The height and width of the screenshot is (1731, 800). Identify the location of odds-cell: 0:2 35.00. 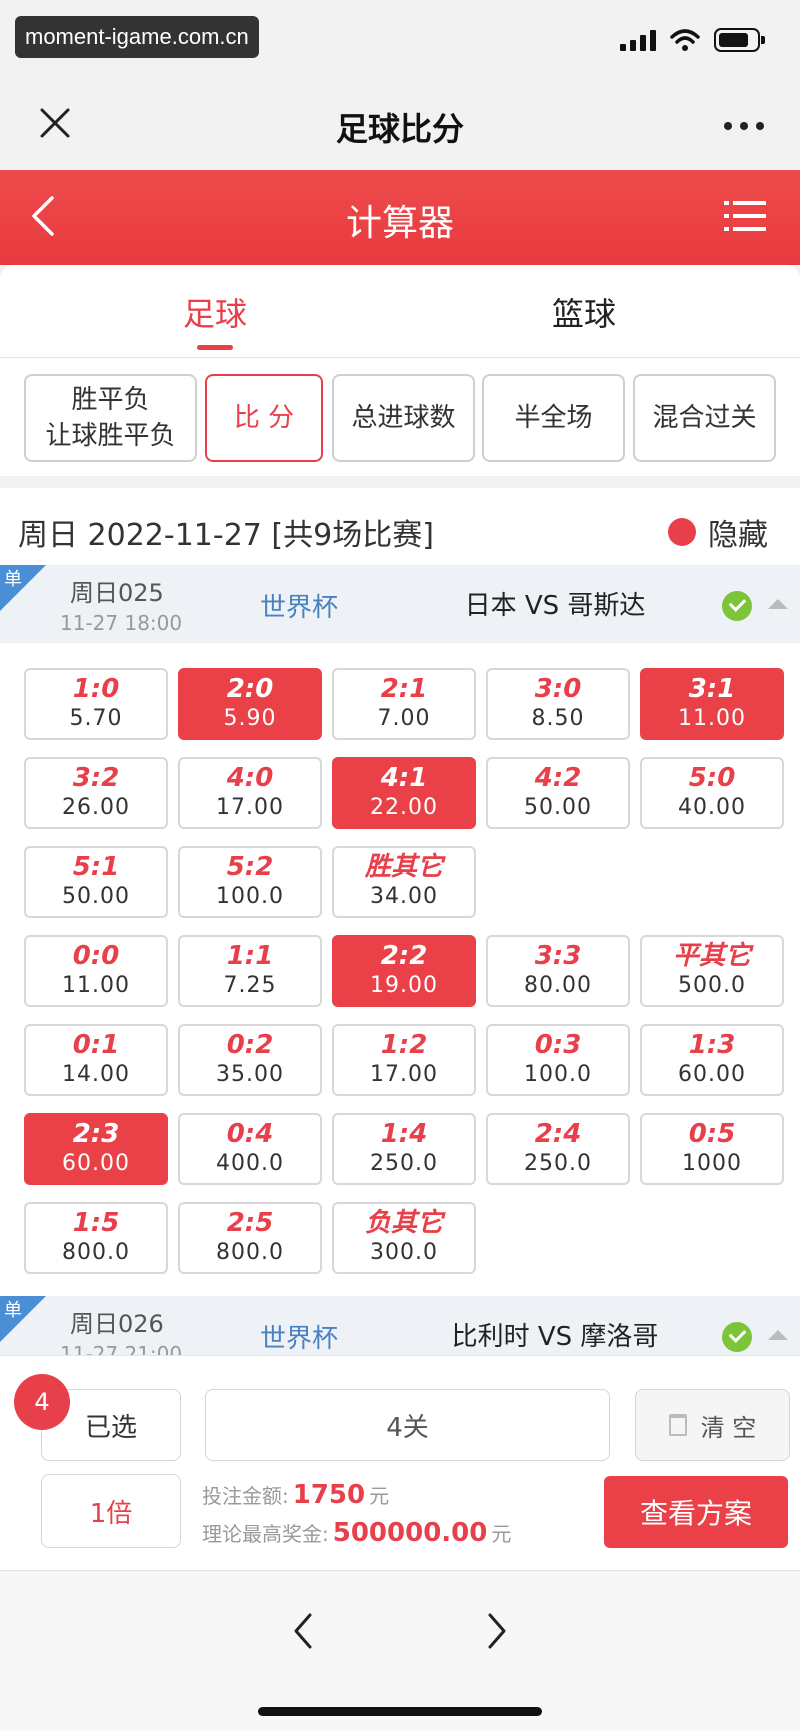
(250, 1060).